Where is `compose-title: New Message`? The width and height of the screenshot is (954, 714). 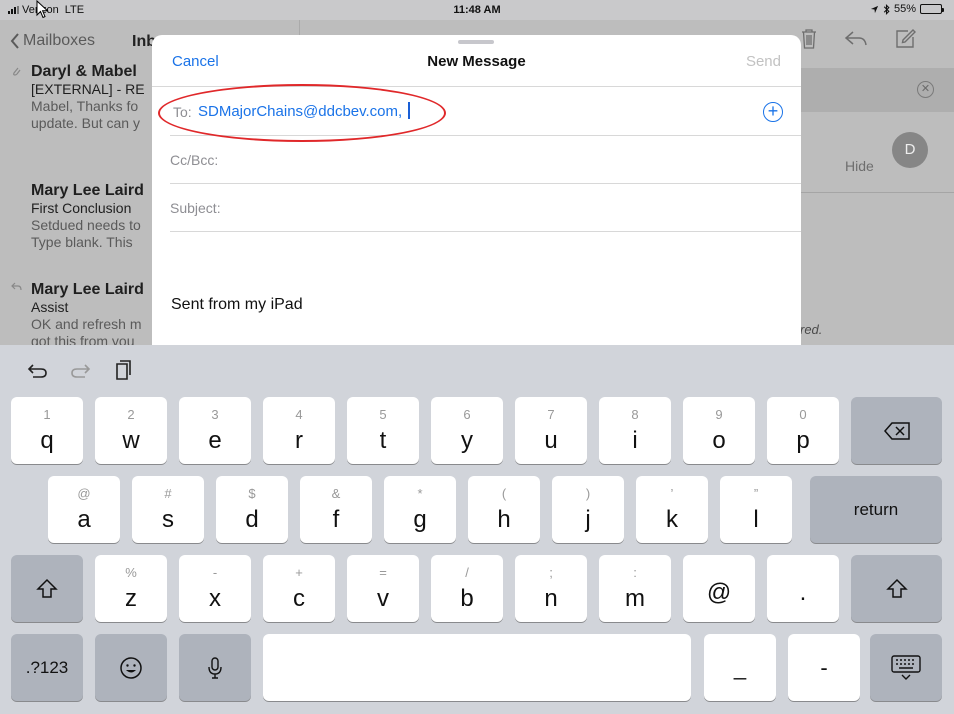 compose-title: New Message is located at coordinates (476, 61).